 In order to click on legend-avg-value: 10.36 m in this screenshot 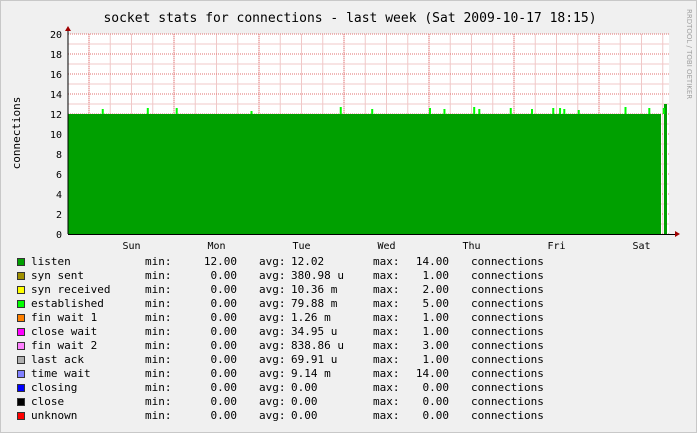, I will do `click(314, 289)`.